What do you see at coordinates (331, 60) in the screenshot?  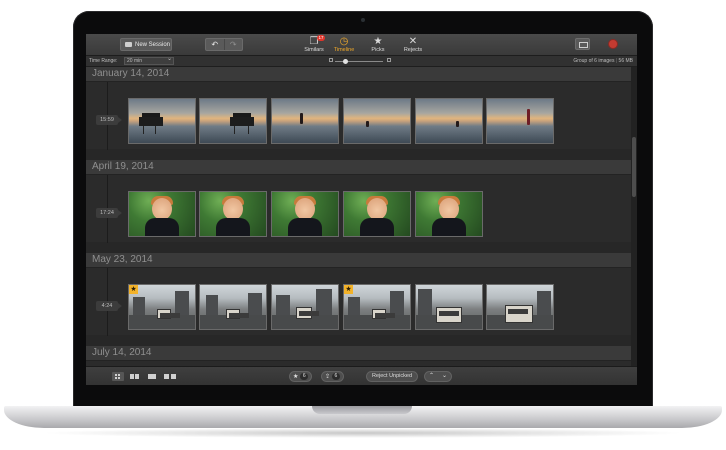 I see `zoom-out-icon` at bounding box center [331, 60].